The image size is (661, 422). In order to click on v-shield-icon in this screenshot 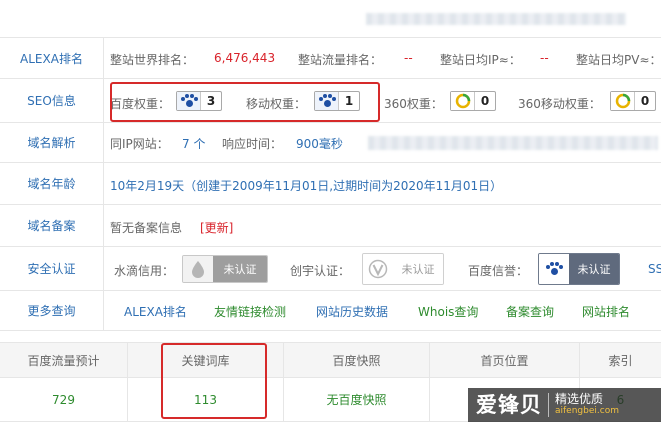, I will do `click(378, 269)`.